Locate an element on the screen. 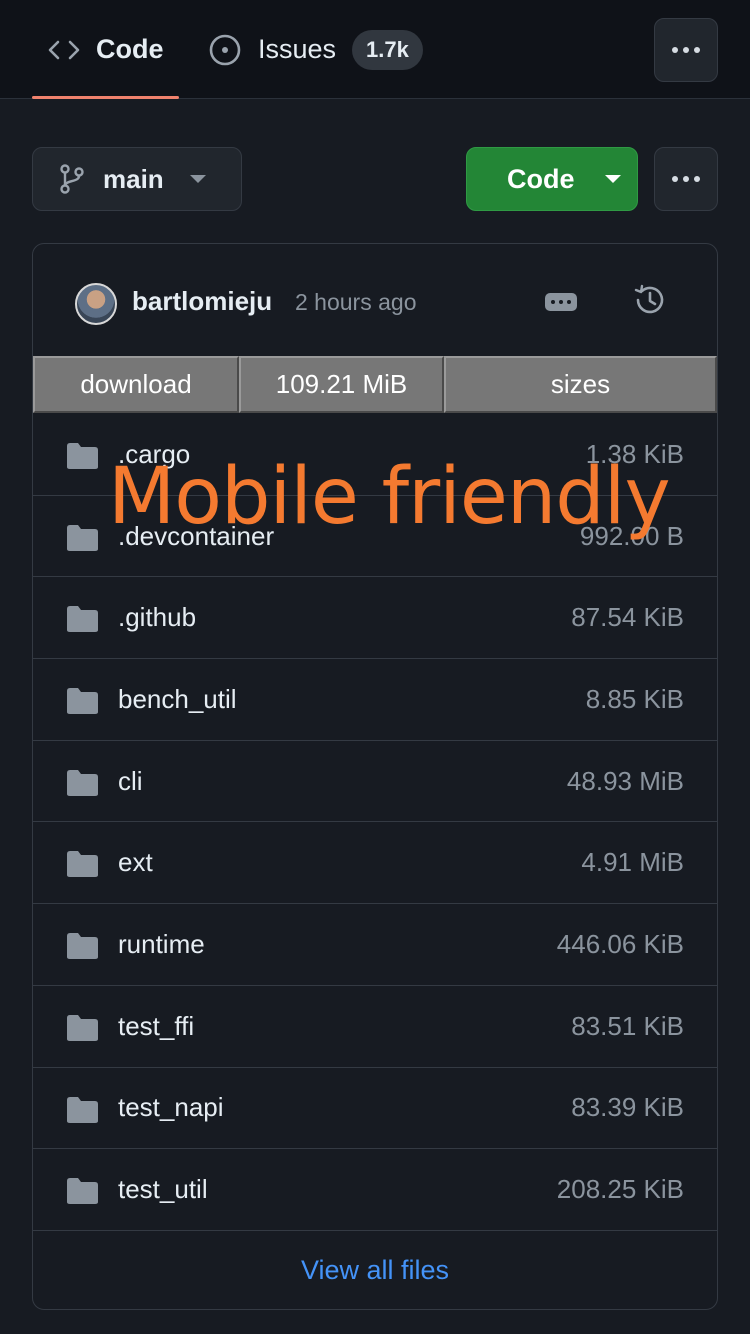  list-item: test_util 208.25 KiB is located at coordinates (375, 1190).